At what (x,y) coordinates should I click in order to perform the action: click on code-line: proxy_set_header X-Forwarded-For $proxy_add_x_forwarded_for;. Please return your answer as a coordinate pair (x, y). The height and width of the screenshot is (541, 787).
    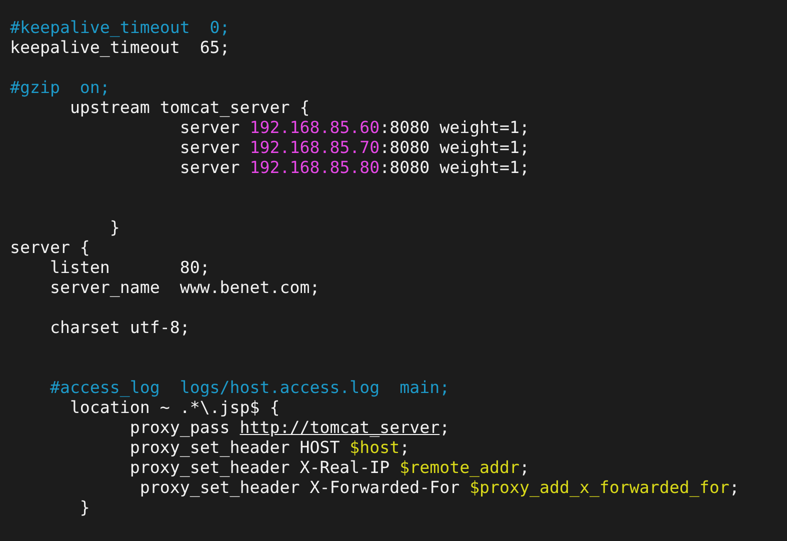
    Looking at the image, I should click on (439, 488).